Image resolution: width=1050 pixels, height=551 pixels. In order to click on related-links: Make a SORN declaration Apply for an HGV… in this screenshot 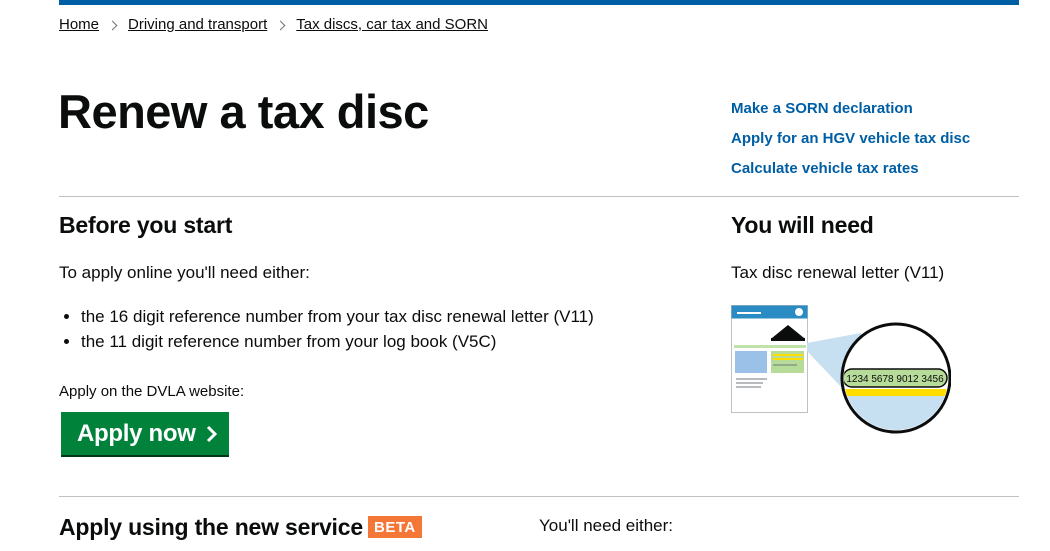, I will do `click(850, 139)`.